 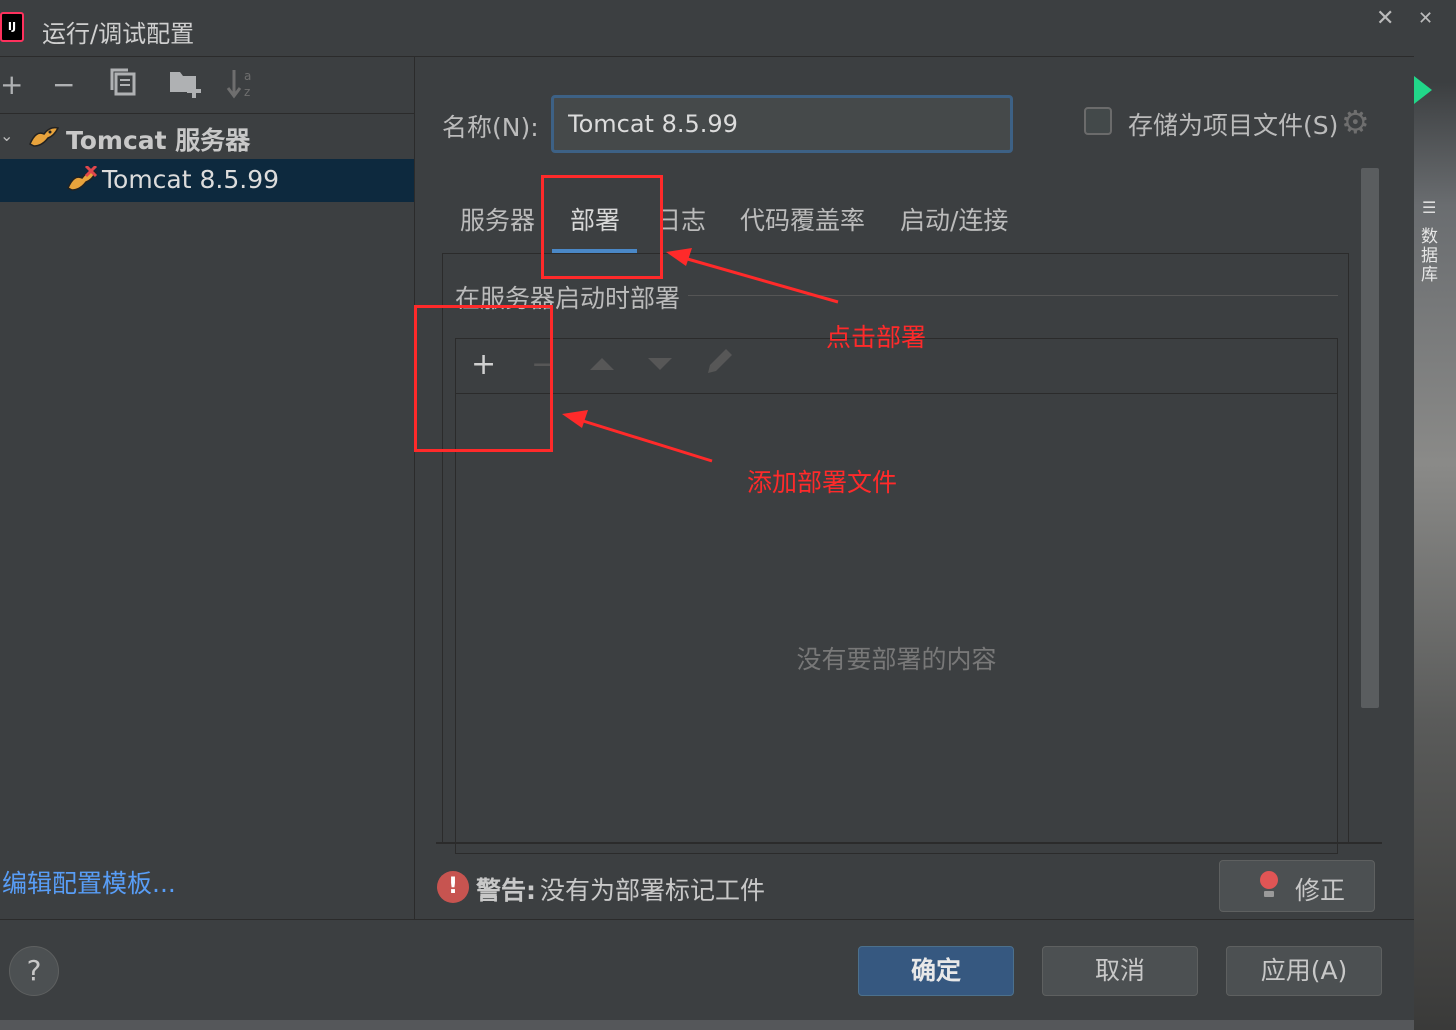 What do you see at coordinates (1355, 122) in the screenshot?
I see `gear-icon: ⚙` at bounding box center [1355, 122].